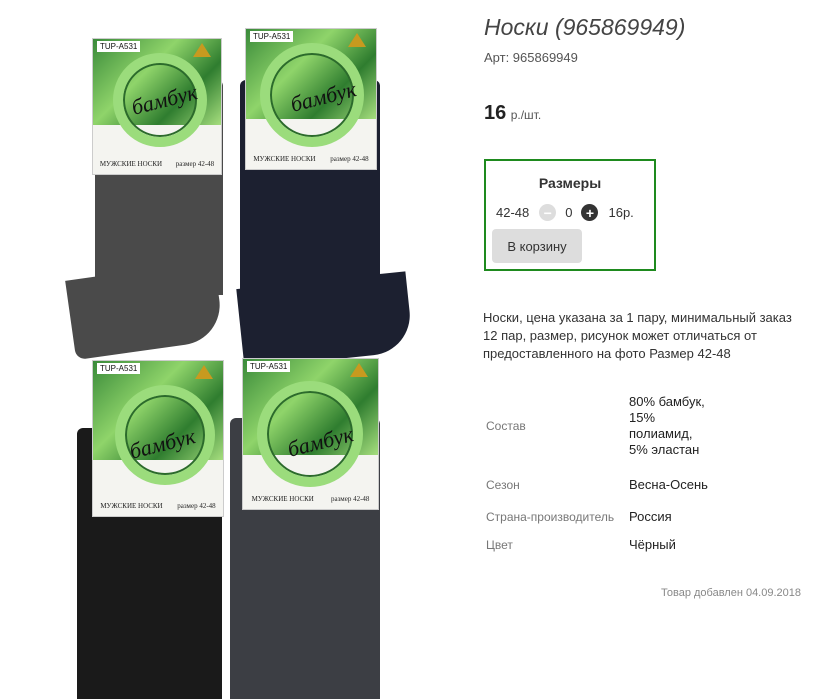 This screenshot has height=699, width=813. Describe the element at coordinates (585, 27) in the screenshot. I see `product-title: Носки (965869949)` at that location.